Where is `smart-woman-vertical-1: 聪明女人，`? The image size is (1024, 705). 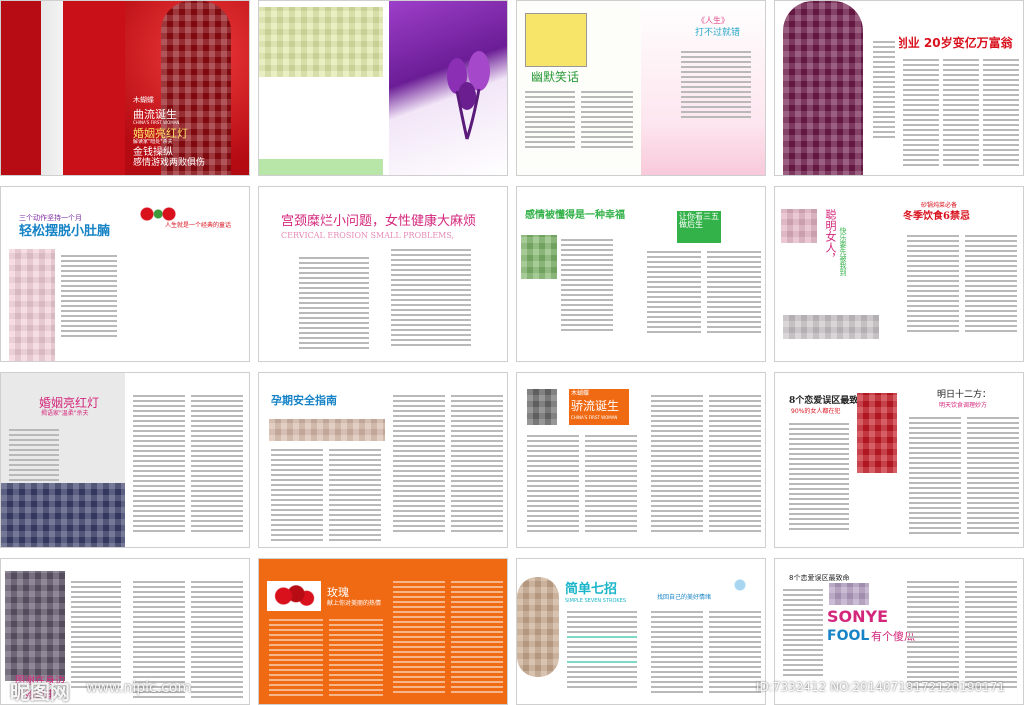 smart-woman-vertical-1: 聪明女人， is located at coordinates (830, 236).